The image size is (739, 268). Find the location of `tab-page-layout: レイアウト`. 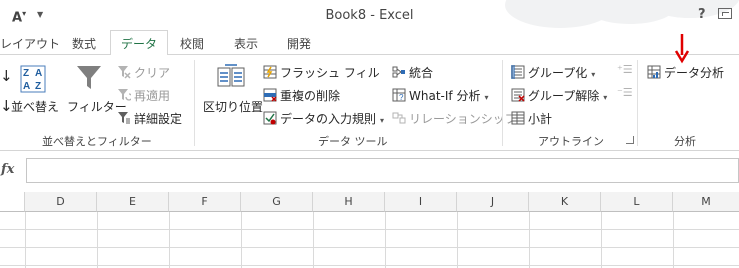

tab-page-layout: レイアウト is located at coordinates (30, 43).